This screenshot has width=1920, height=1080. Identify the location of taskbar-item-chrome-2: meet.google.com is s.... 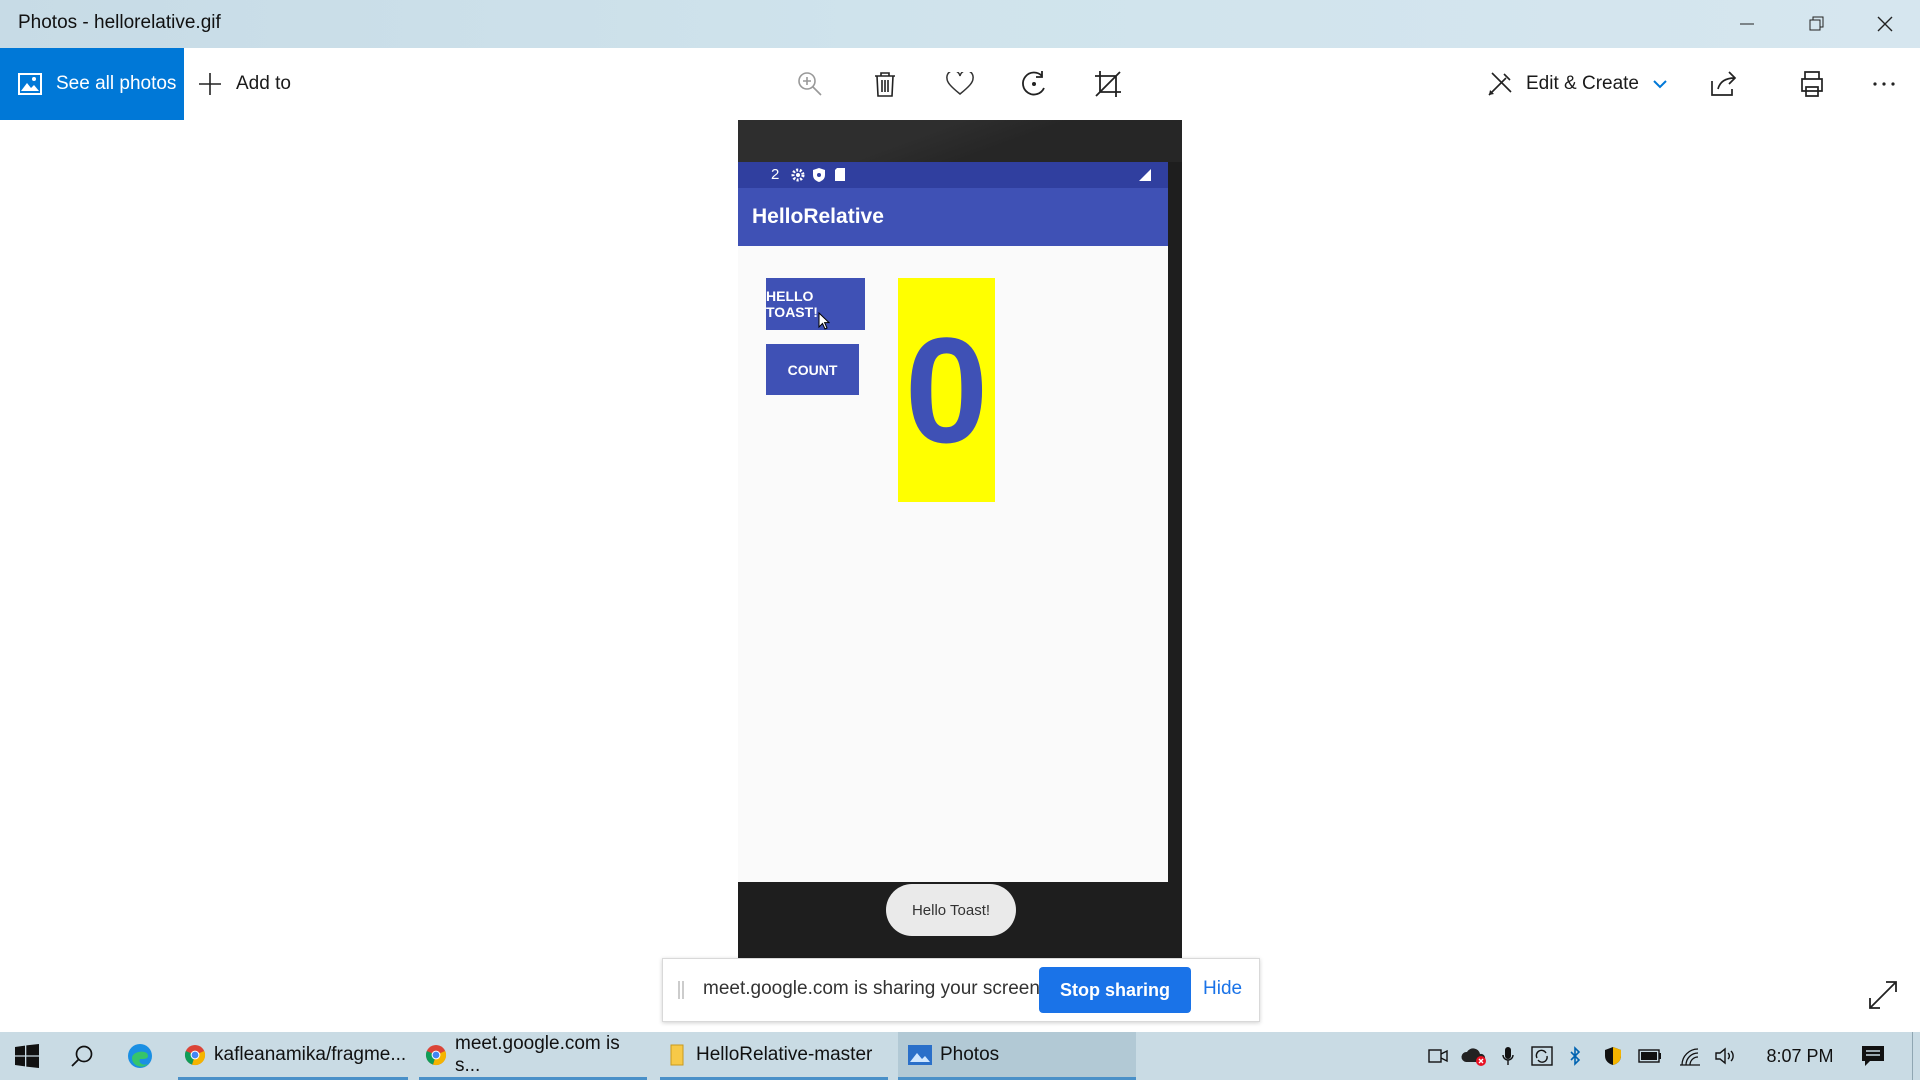
(533, 1056).